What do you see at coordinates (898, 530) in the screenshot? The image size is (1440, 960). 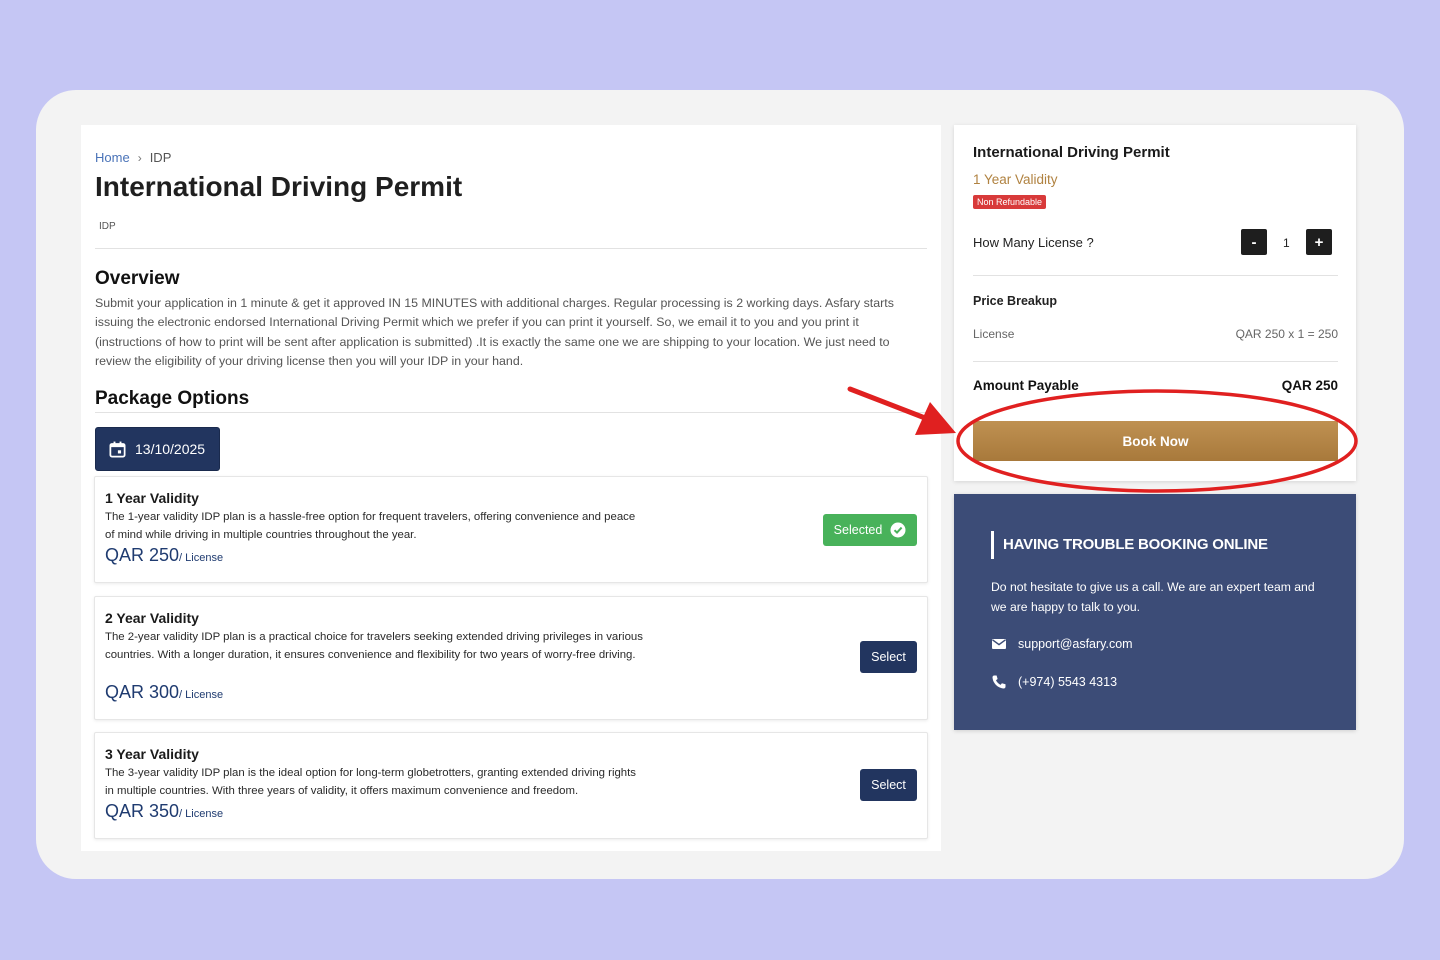 I see `check-circle-icon` at bounding box center [898, 530].